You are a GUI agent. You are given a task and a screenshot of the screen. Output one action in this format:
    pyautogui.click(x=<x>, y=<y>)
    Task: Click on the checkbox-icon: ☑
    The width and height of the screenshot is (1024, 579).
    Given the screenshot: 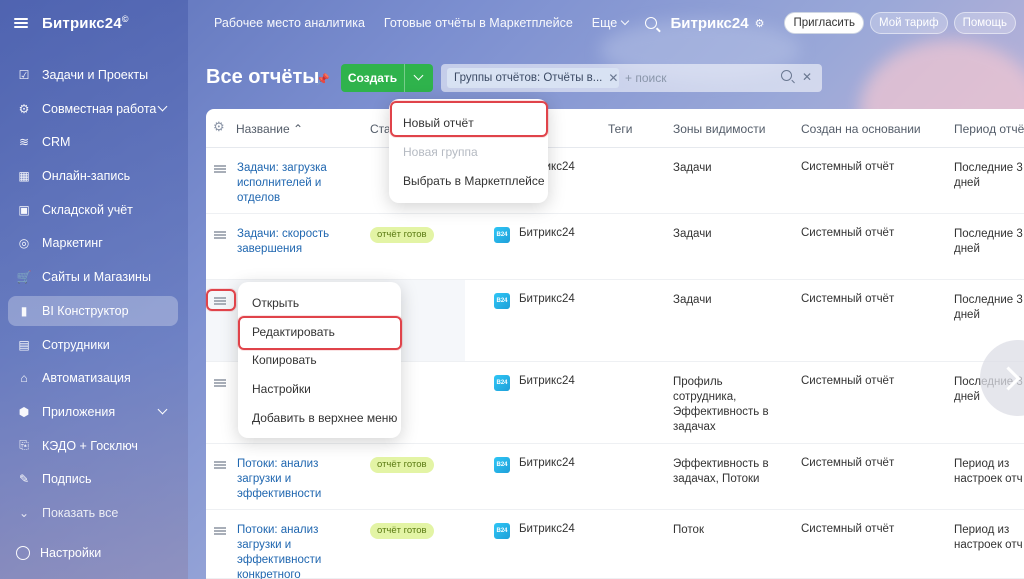 What is the action you would take?
    pyautogui.click(x=24, y=75)
    